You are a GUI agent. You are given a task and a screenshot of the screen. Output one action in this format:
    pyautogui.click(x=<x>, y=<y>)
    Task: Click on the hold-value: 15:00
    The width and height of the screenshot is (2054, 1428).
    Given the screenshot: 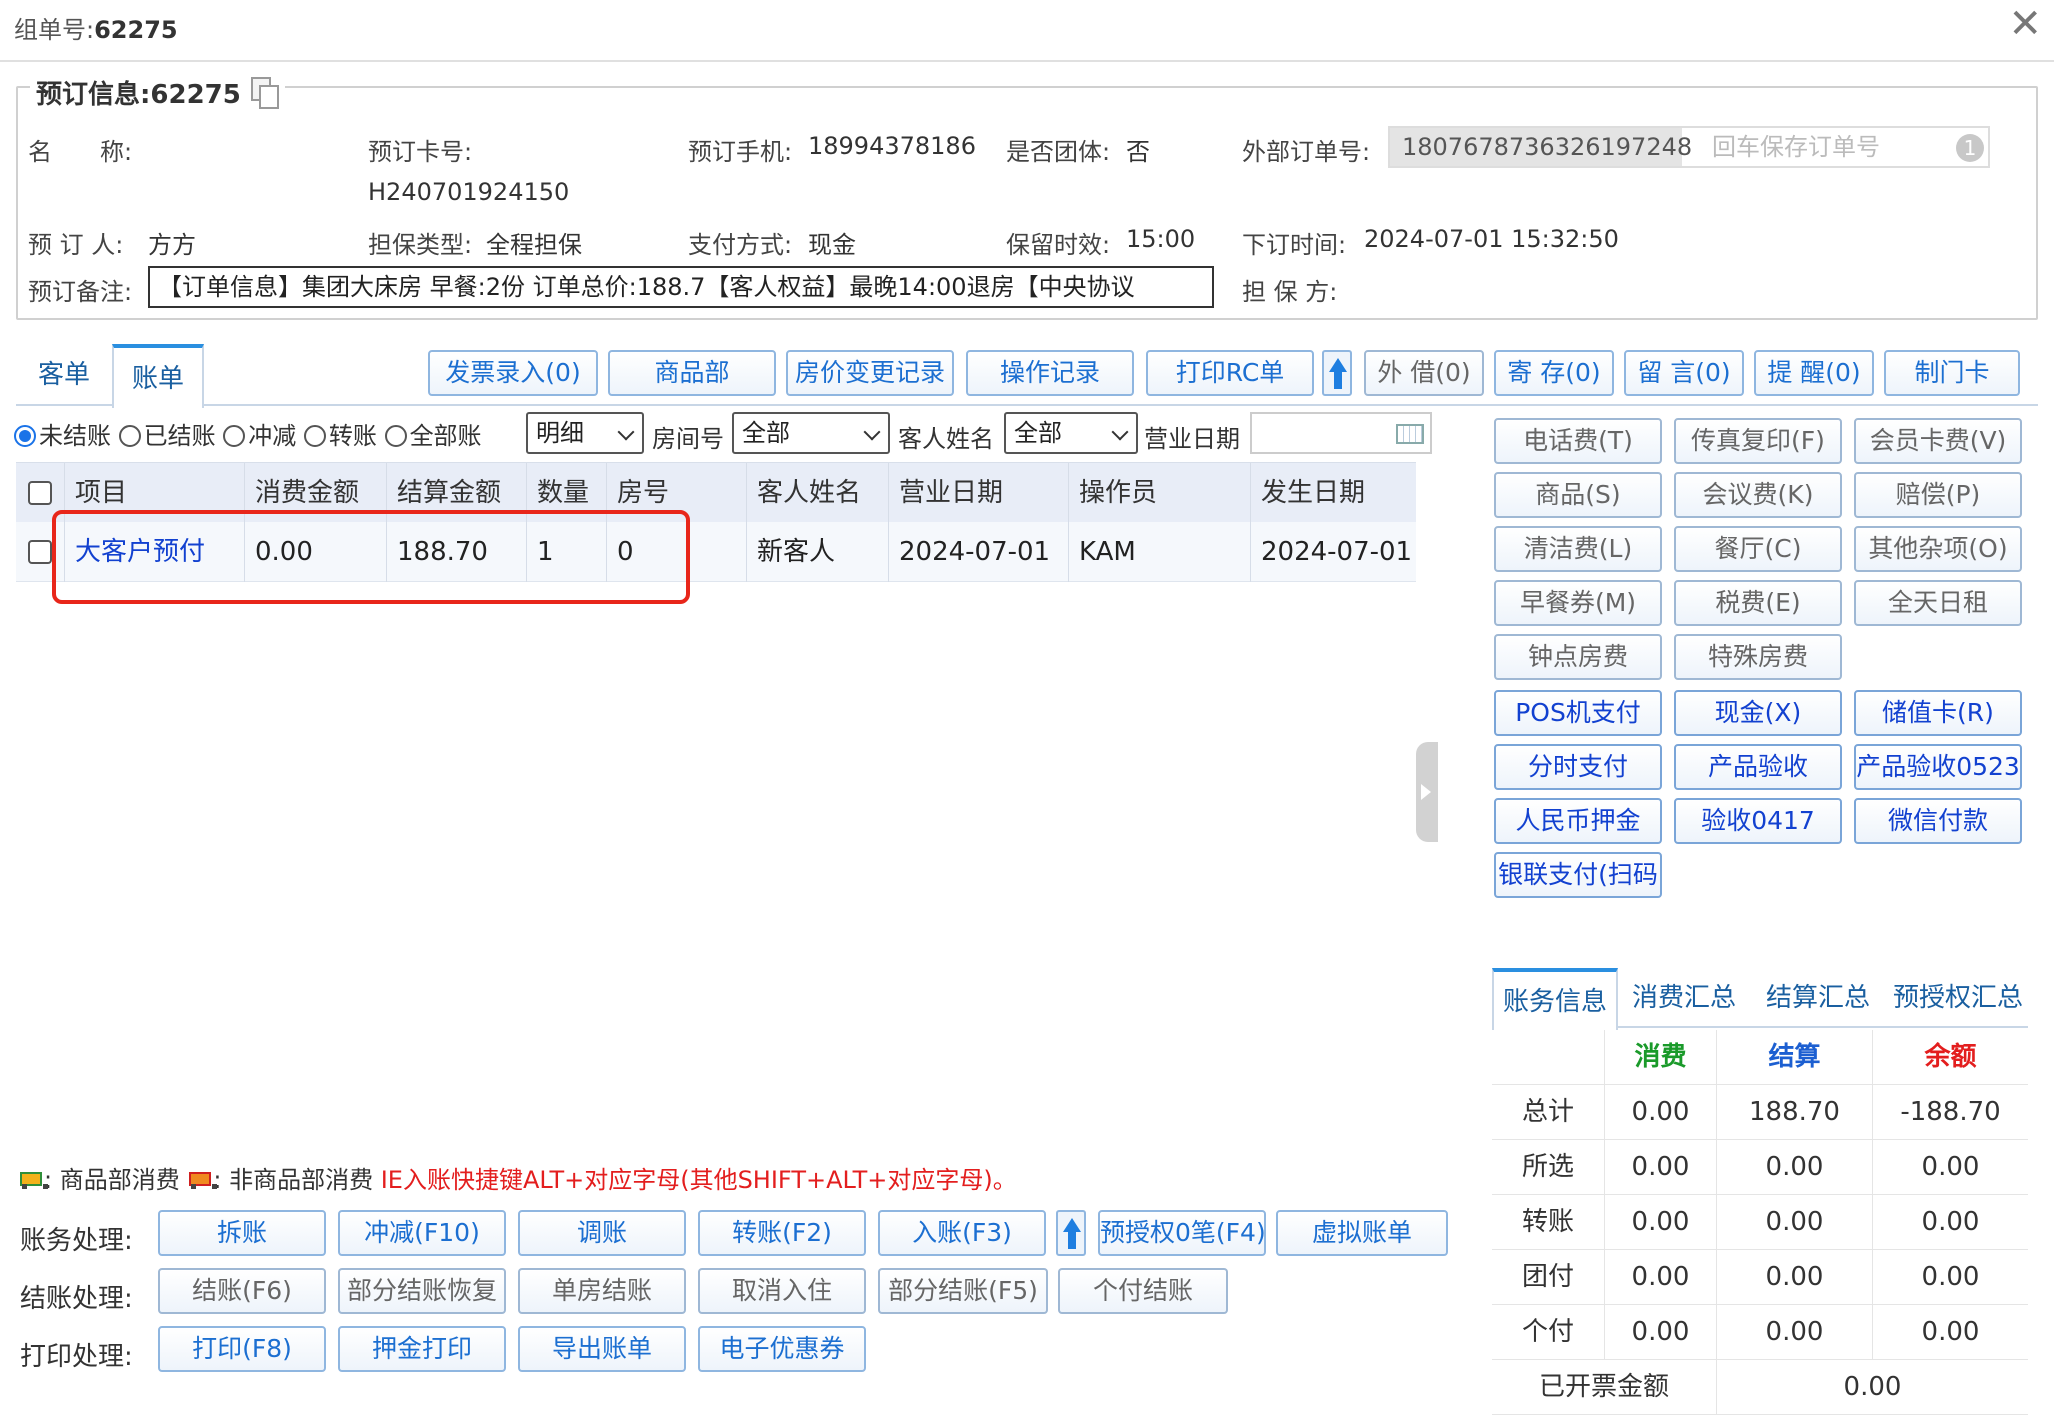 What is the action you would take?
    pyautogui.click(x=1161, y=239)
    